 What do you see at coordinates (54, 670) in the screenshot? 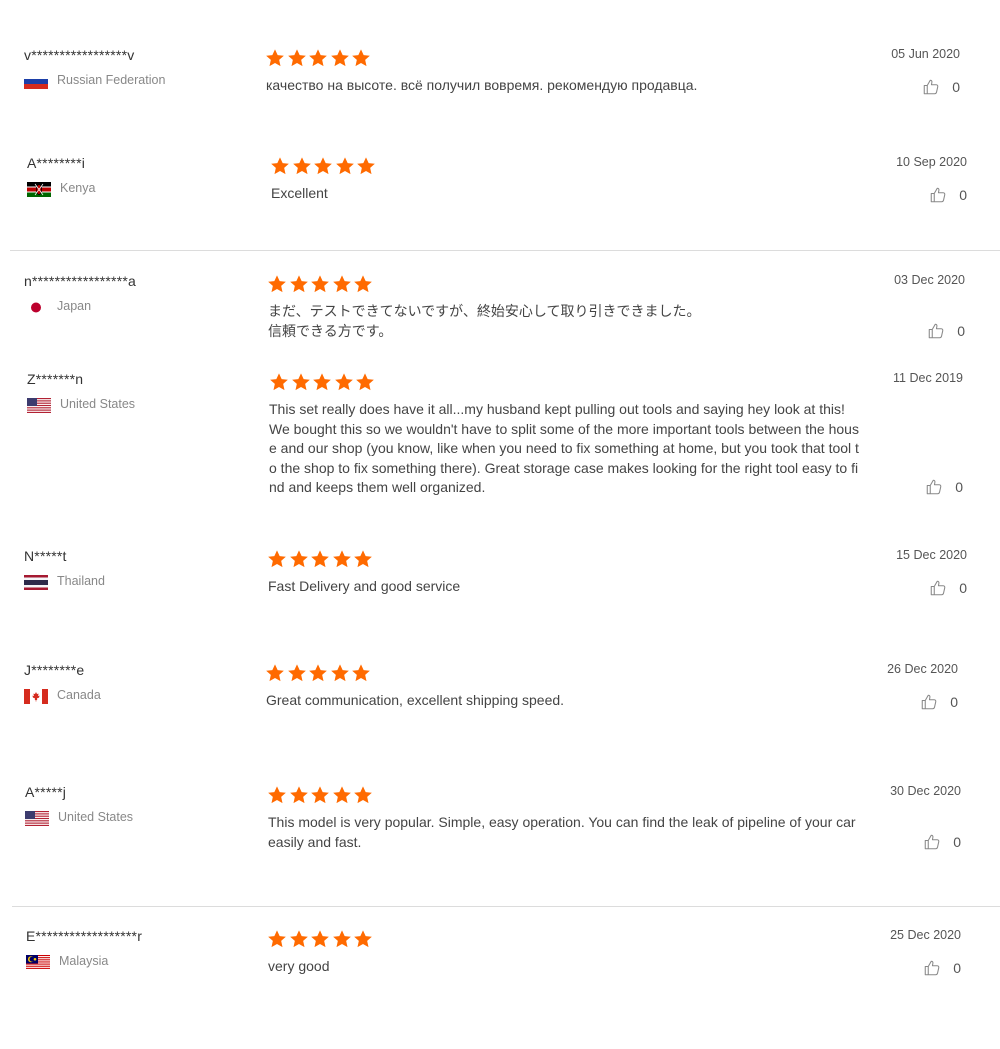
I see `reviewer-name: J********e` at bounding box center [54, 670].